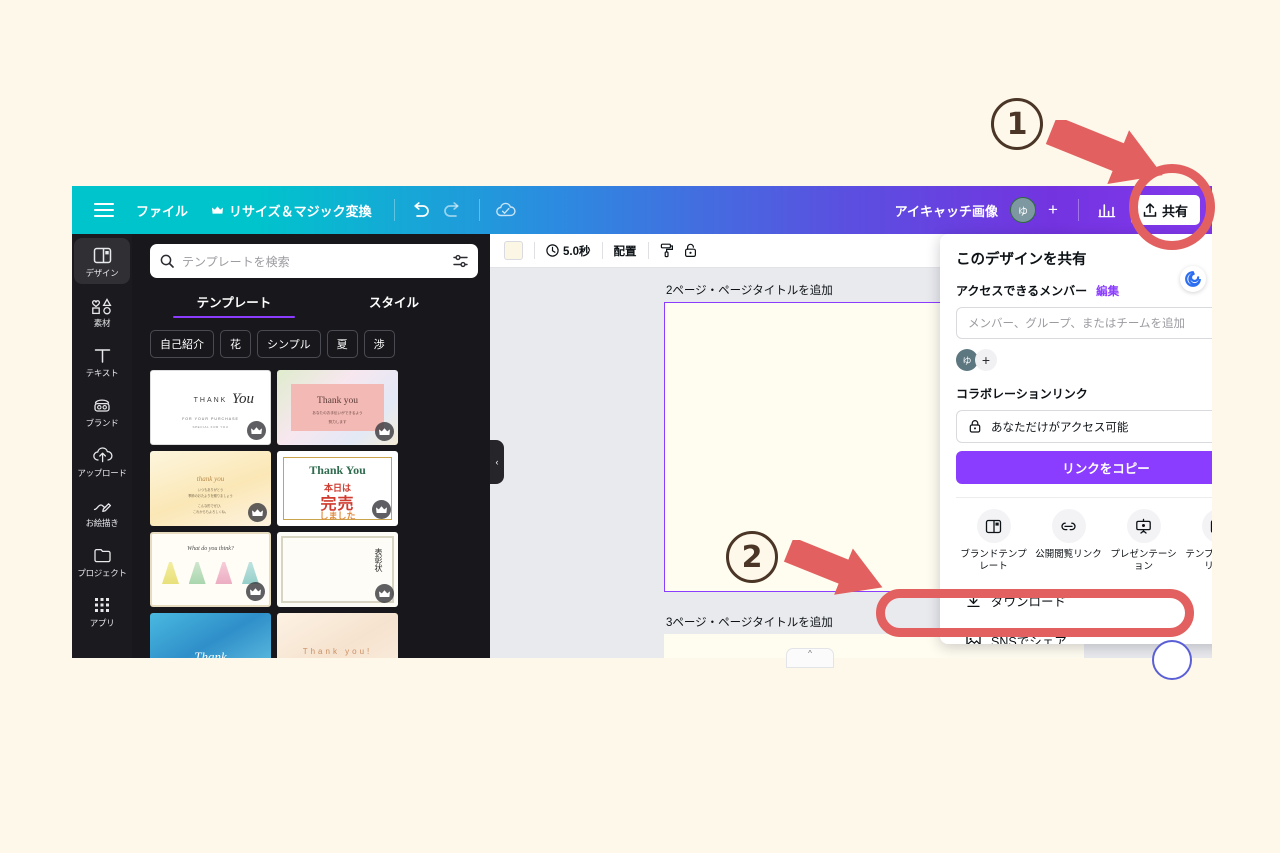 This screenshot has height=853, width=1280. Describe the element at coordinates (421, 210) in the screenshot. I see `undo-icon` at that location.